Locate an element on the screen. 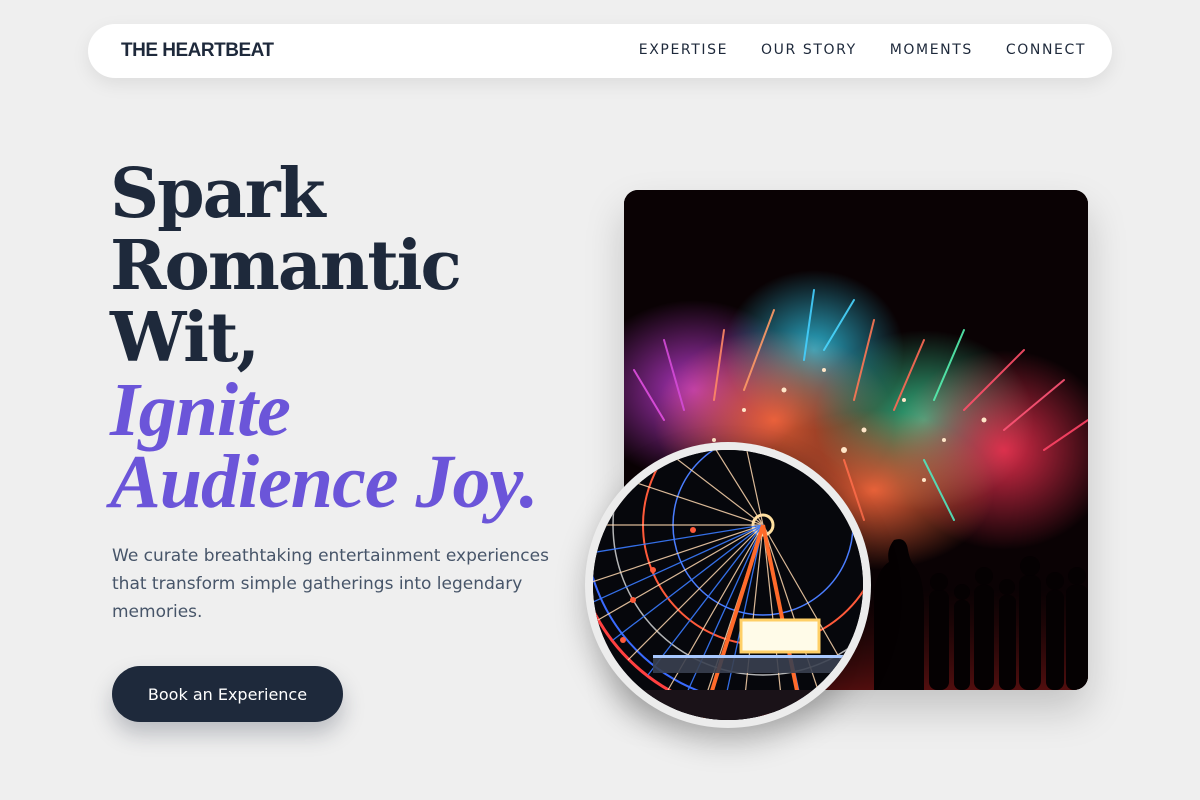 This screenshot has height=800, width=1200. headline-line: Spark is located at coordinates (218, 194).